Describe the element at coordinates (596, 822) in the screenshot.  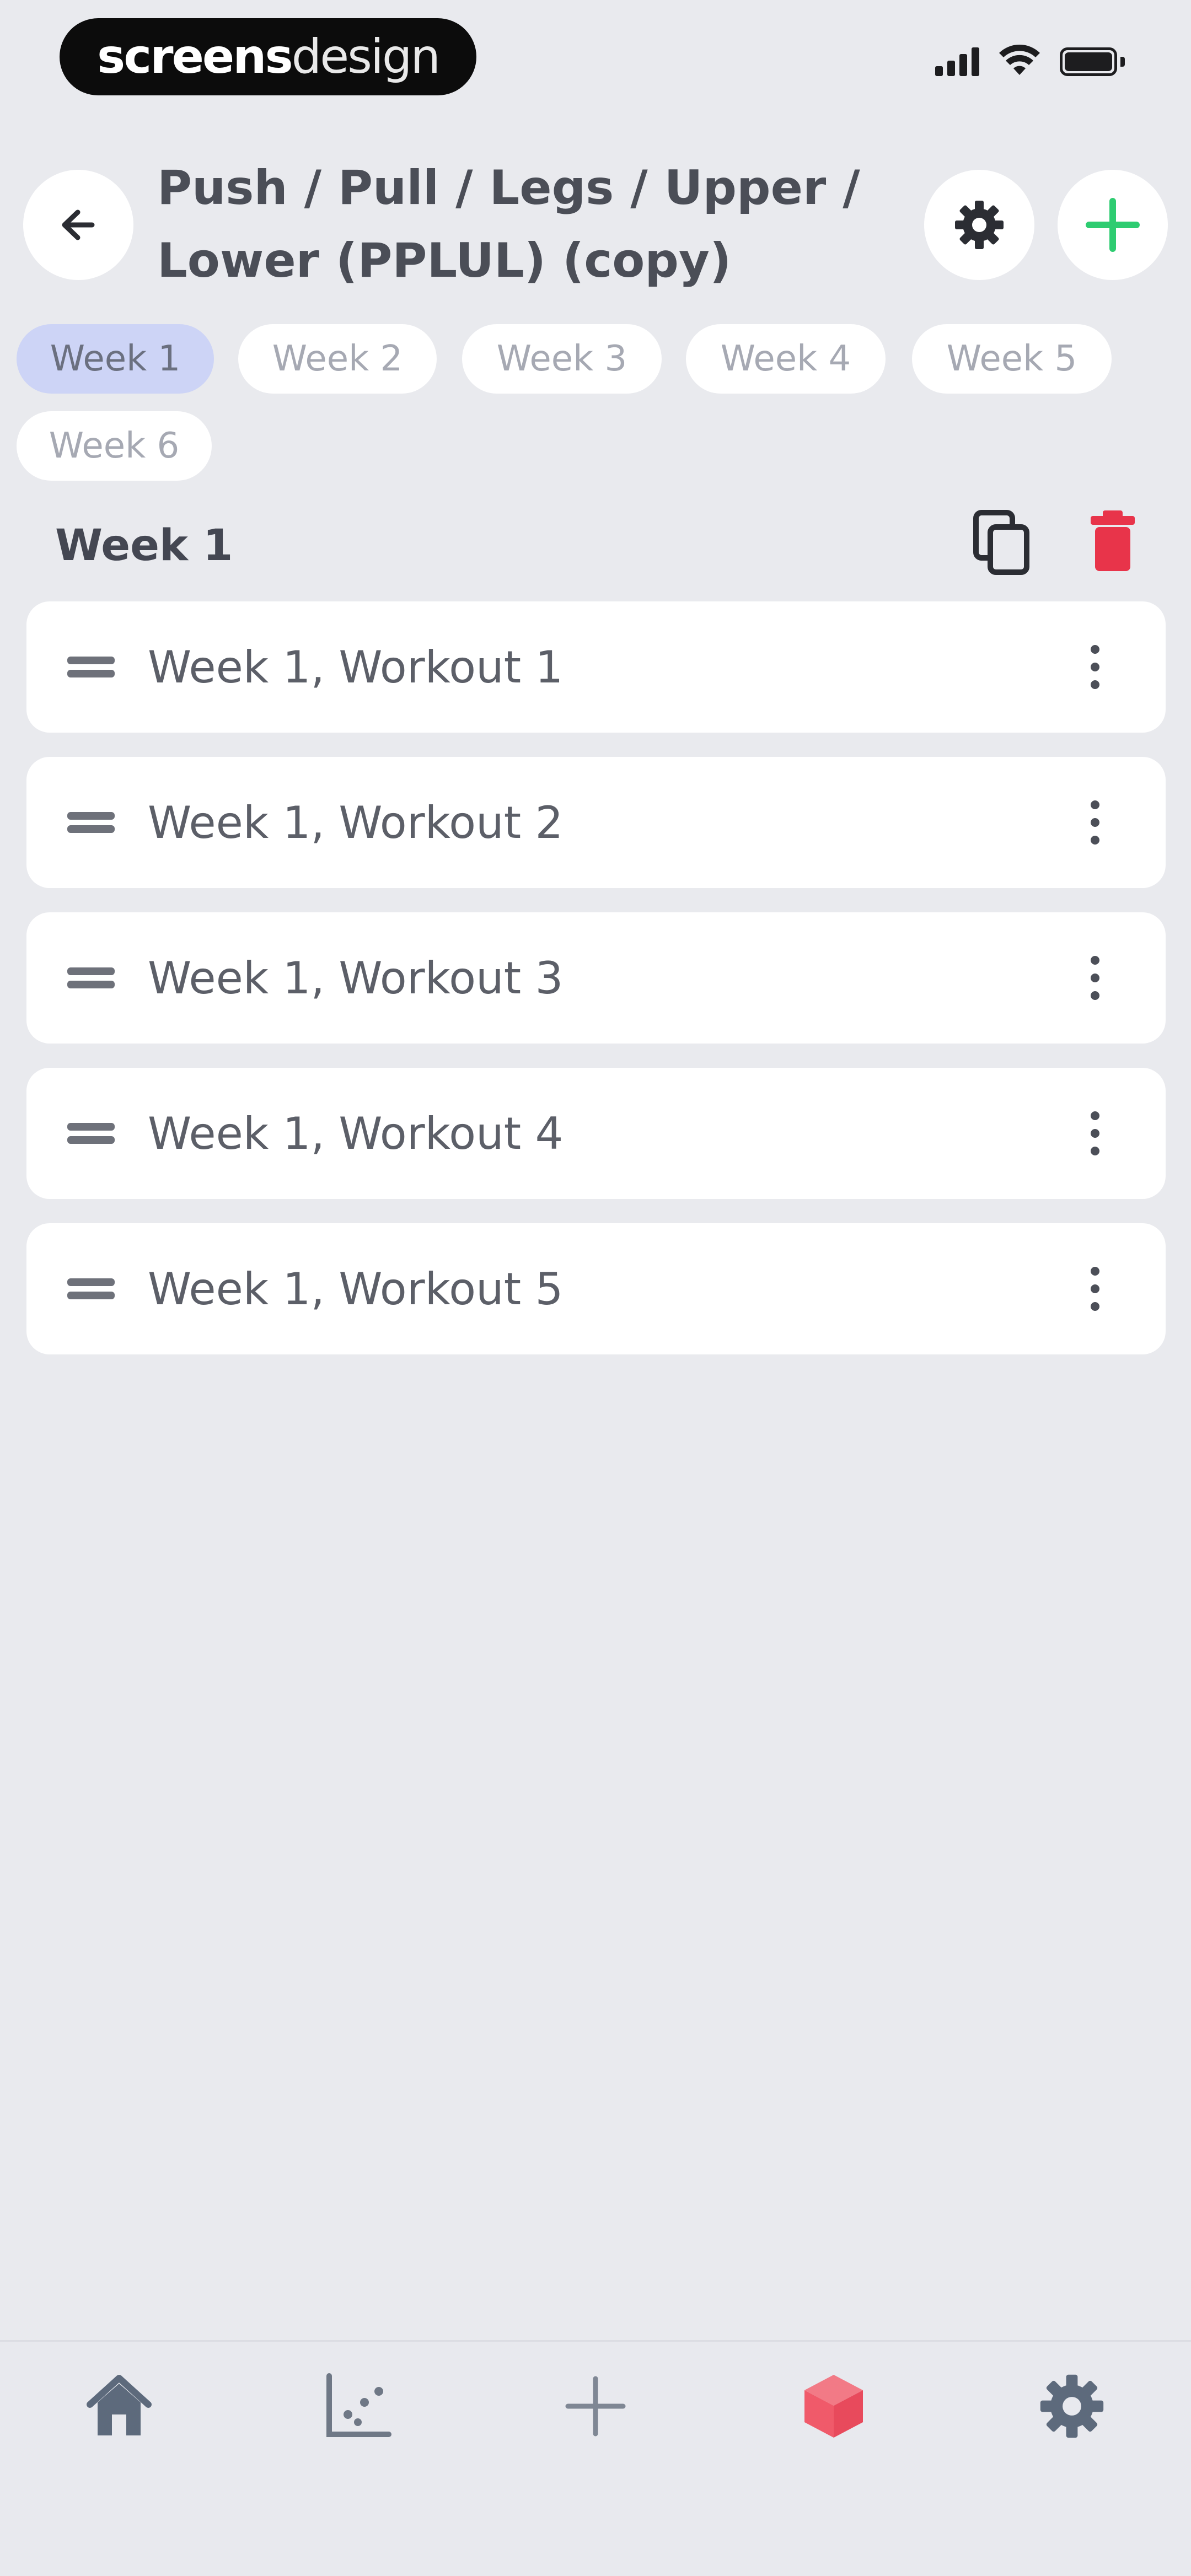
I see `workout-row: Week 1, Workout 2` at that location.